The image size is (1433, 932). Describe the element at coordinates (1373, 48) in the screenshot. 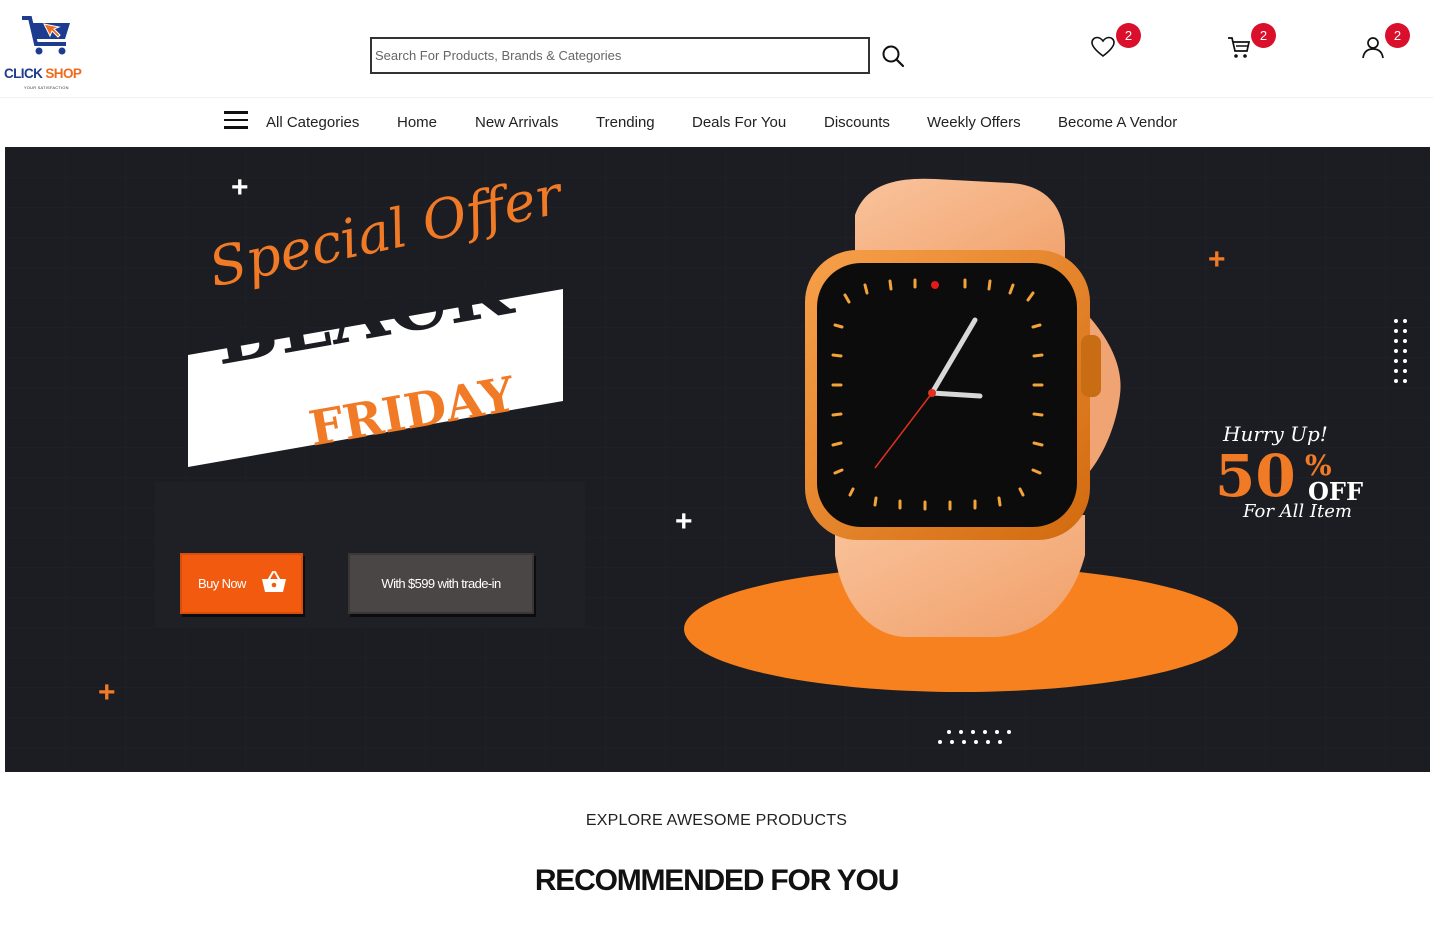

I see `user-icon` at that location.